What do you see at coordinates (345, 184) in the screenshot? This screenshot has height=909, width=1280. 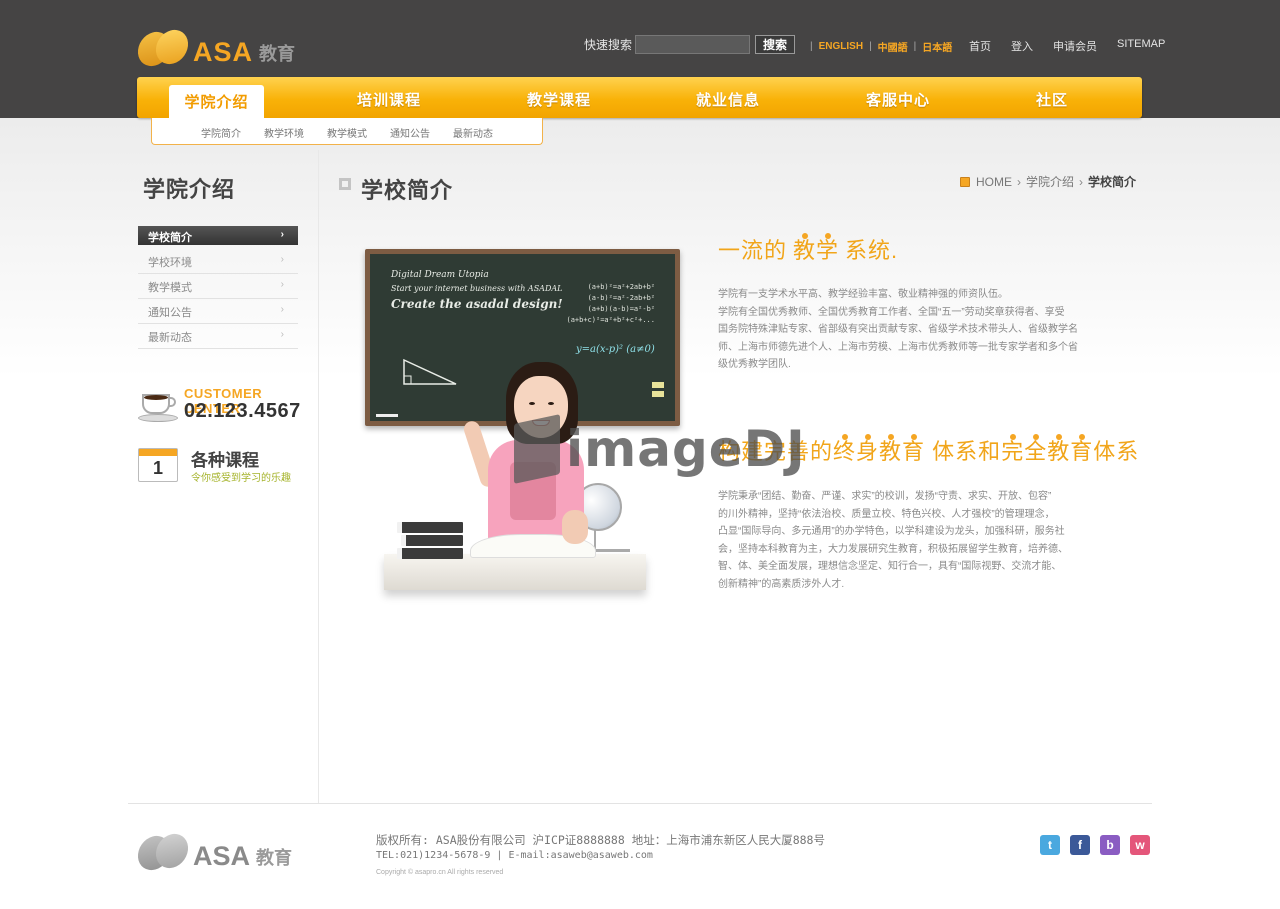 I see `title-square-icon` at bounding box center [345, 184].